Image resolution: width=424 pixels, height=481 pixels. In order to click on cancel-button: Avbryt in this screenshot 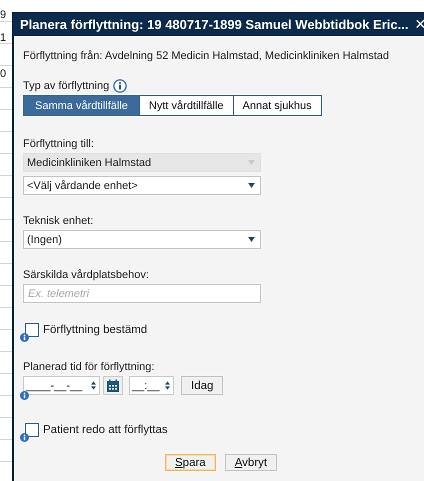, I will do `click(251, 462)`.